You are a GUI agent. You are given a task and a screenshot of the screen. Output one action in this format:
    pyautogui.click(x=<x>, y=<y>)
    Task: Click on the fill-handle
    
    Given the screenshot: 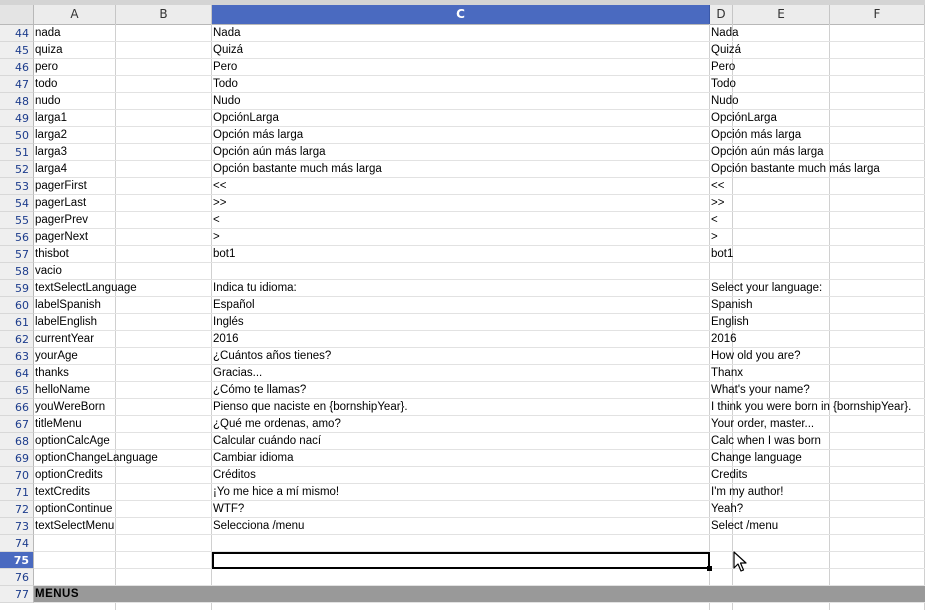 What is the action you would take?
    pyautogui.click(x=709, y=568)
    